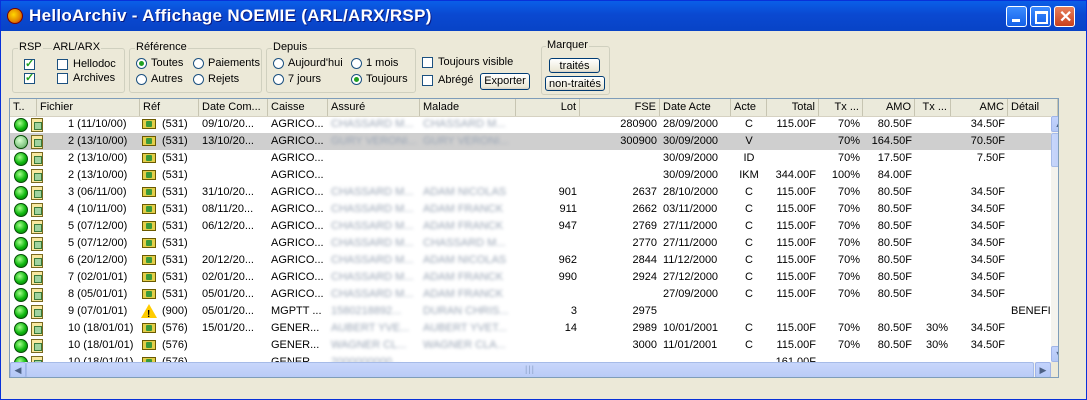  Describe the element at coordinates (979, 294) in the screenshot. I see `cell-amc: 34.50F` at that location.